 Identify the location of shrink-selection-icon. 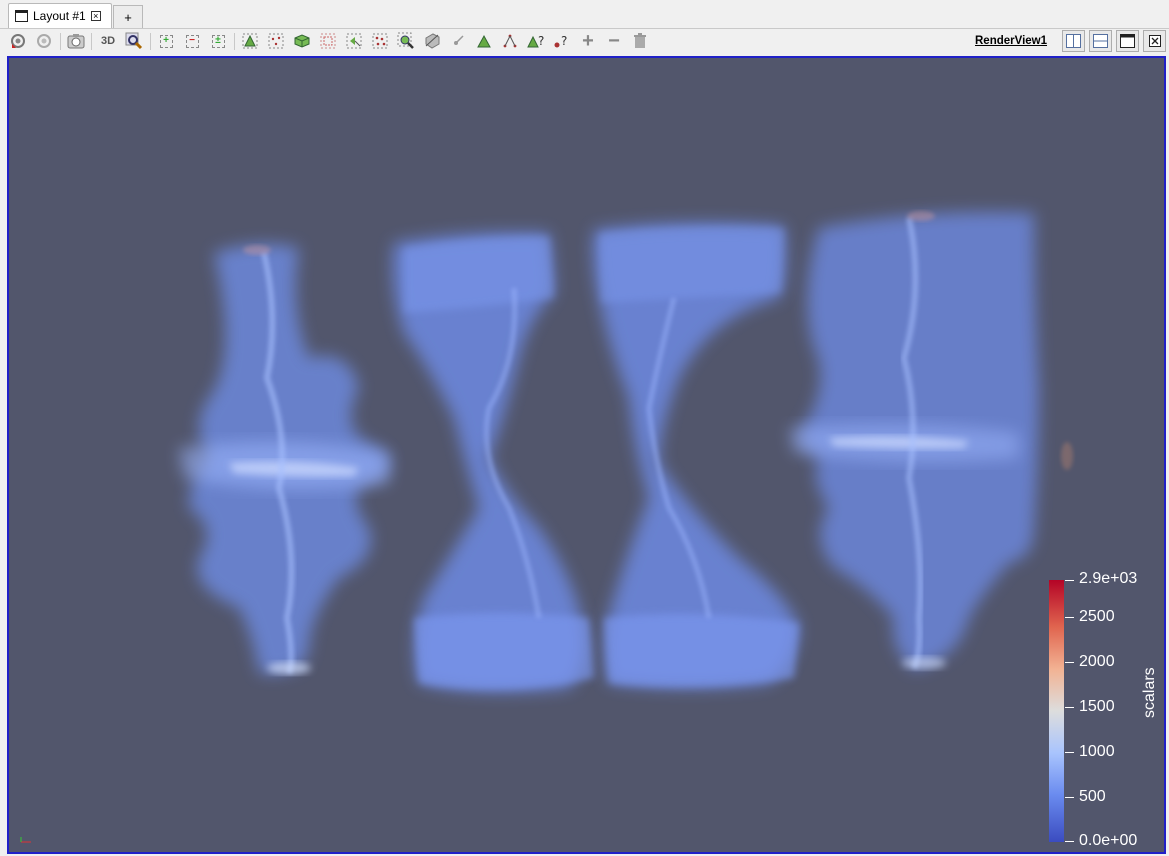
(484, 41).